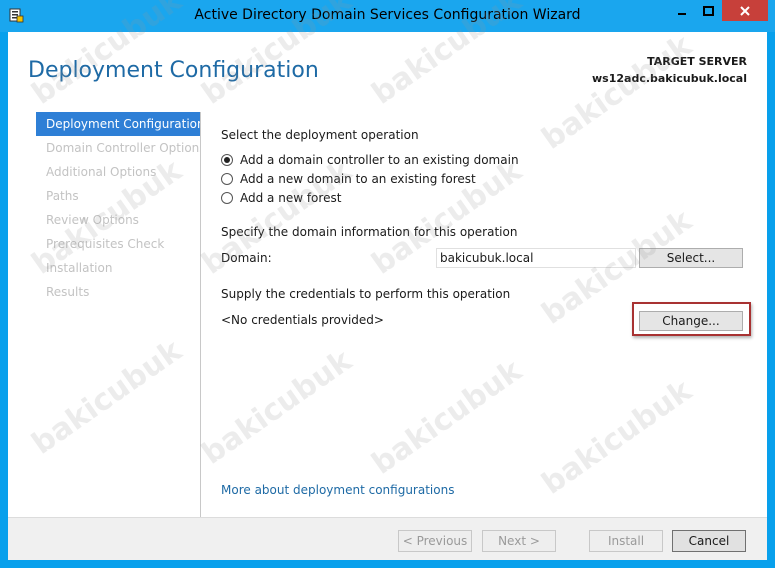 The height and width of the screenshot is (568, 775). I want to click on install-button: Install, so click(626, 541).